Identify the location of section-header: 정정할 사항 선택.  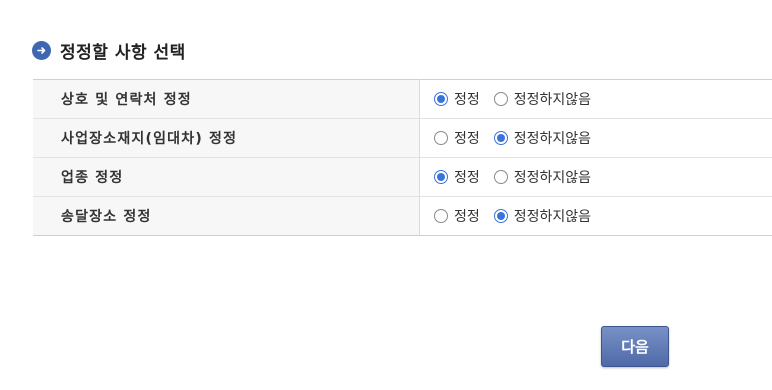
(109, 50).